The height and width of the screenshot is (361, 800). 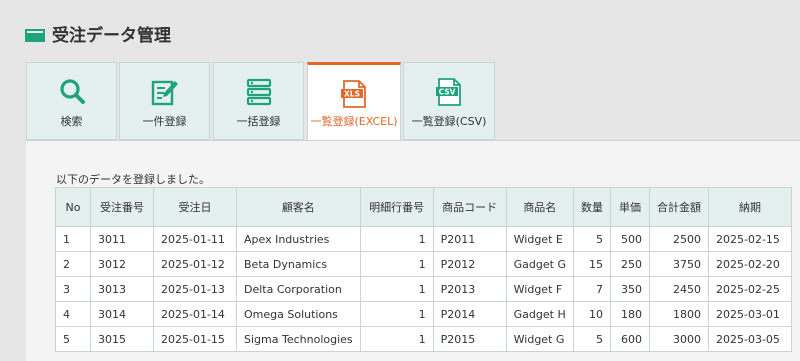 I want to click on cell-unit-price: 500, so click(x=629, y=239).